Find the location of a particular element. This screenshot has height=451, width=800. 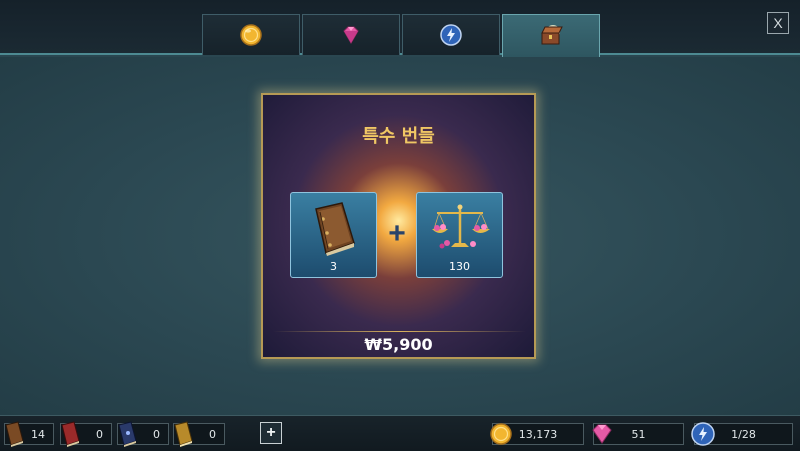

tab-gems is located at coordinates (351, 34).